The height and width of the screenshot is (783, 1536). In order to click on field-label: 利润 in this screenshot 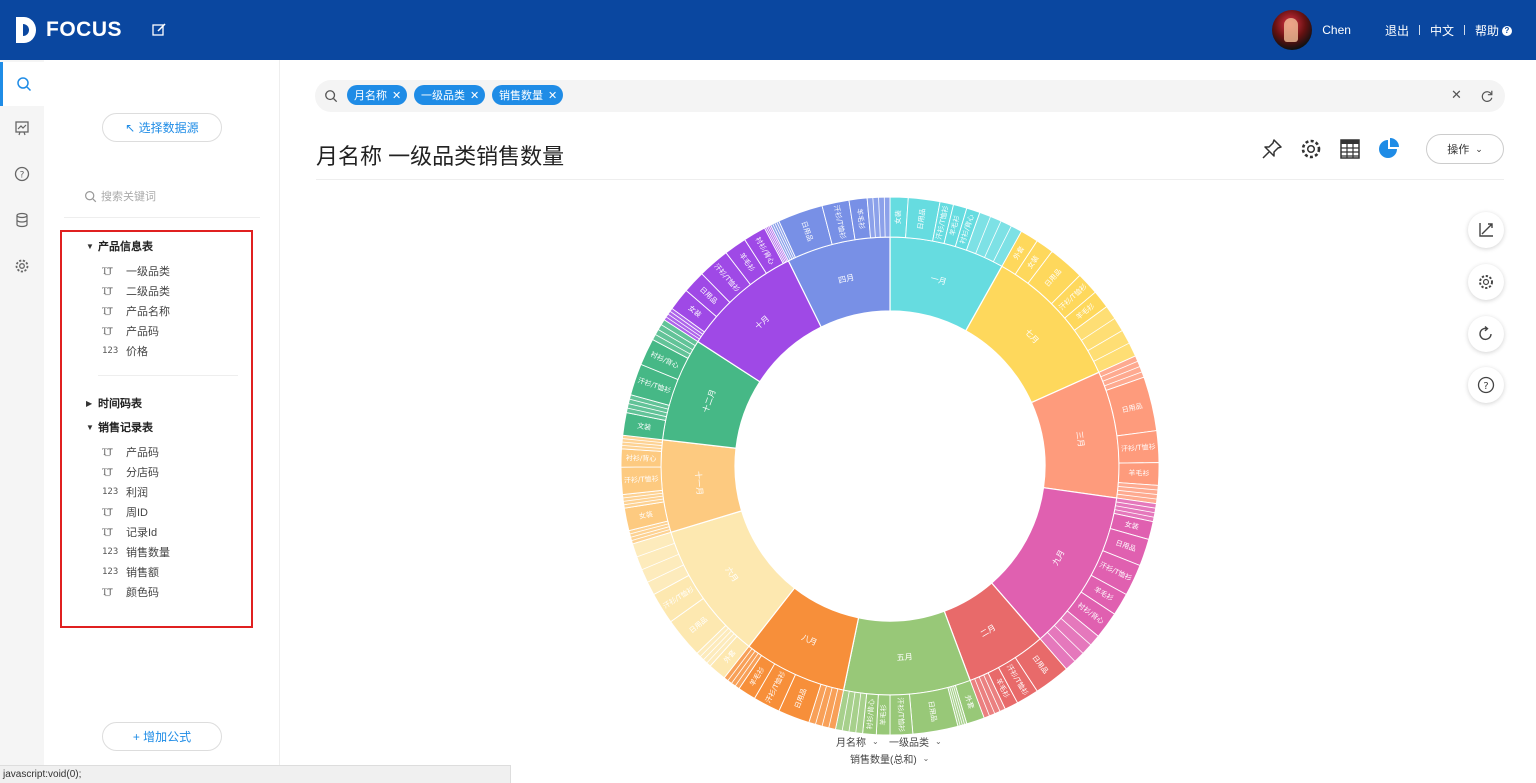, I will do `click(137, 493)`.